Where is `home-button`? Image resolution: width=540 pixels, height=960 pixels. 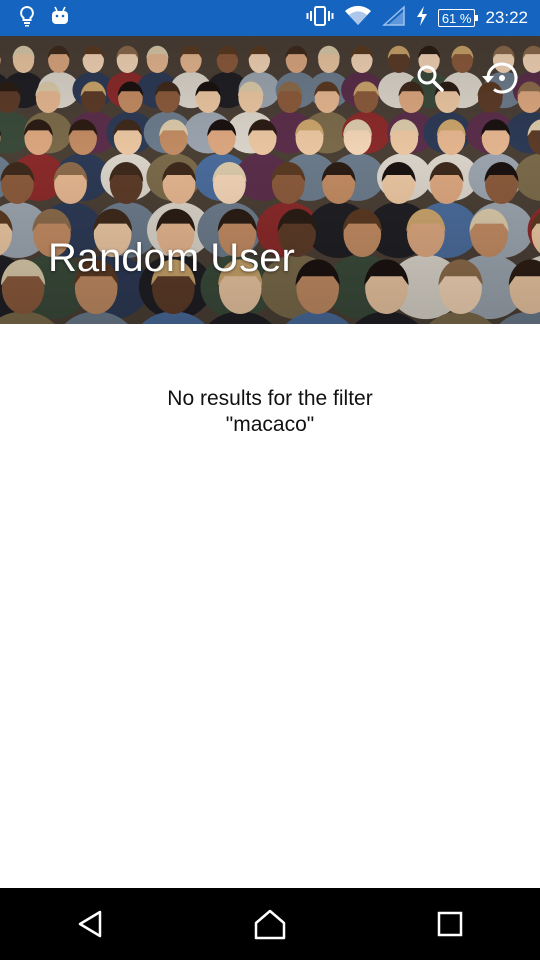 home-button is located at coordinates (270, 924).